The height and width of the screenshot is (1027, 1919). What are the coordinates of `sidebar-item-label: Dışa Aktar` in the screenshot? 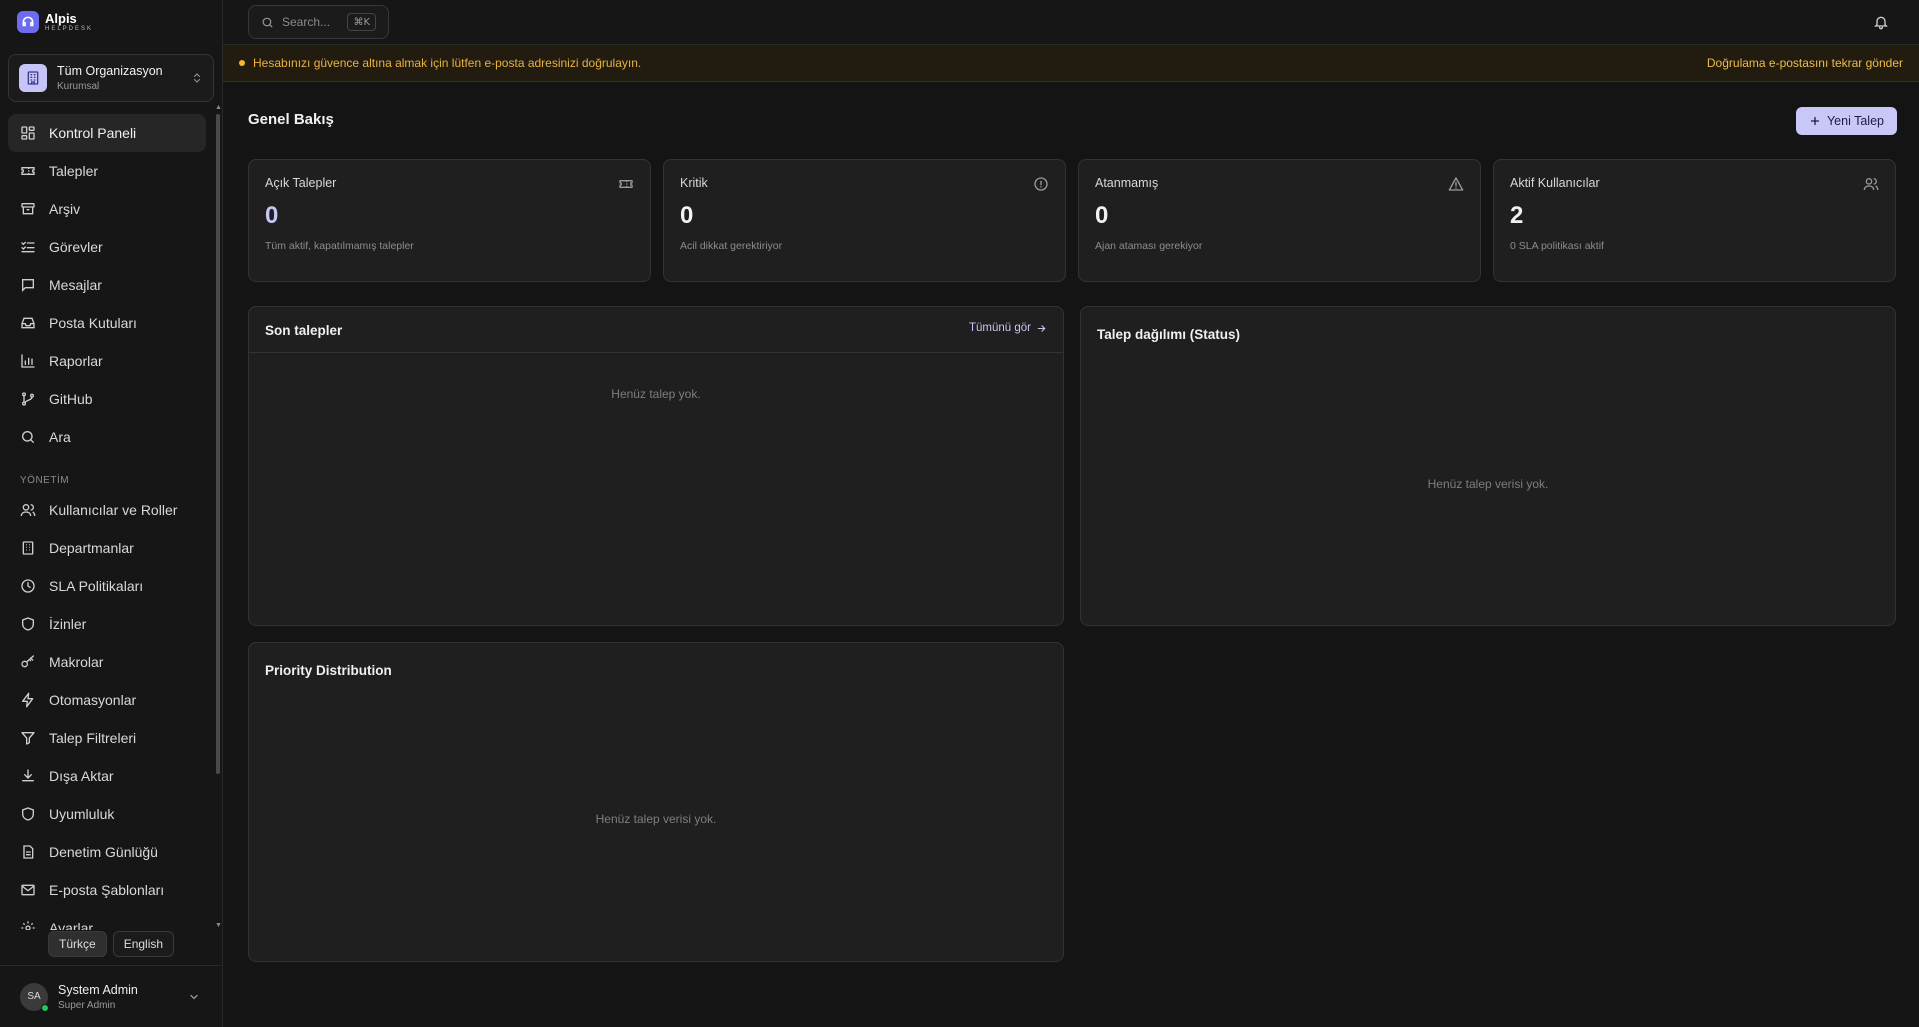 It's located at (81, 776).